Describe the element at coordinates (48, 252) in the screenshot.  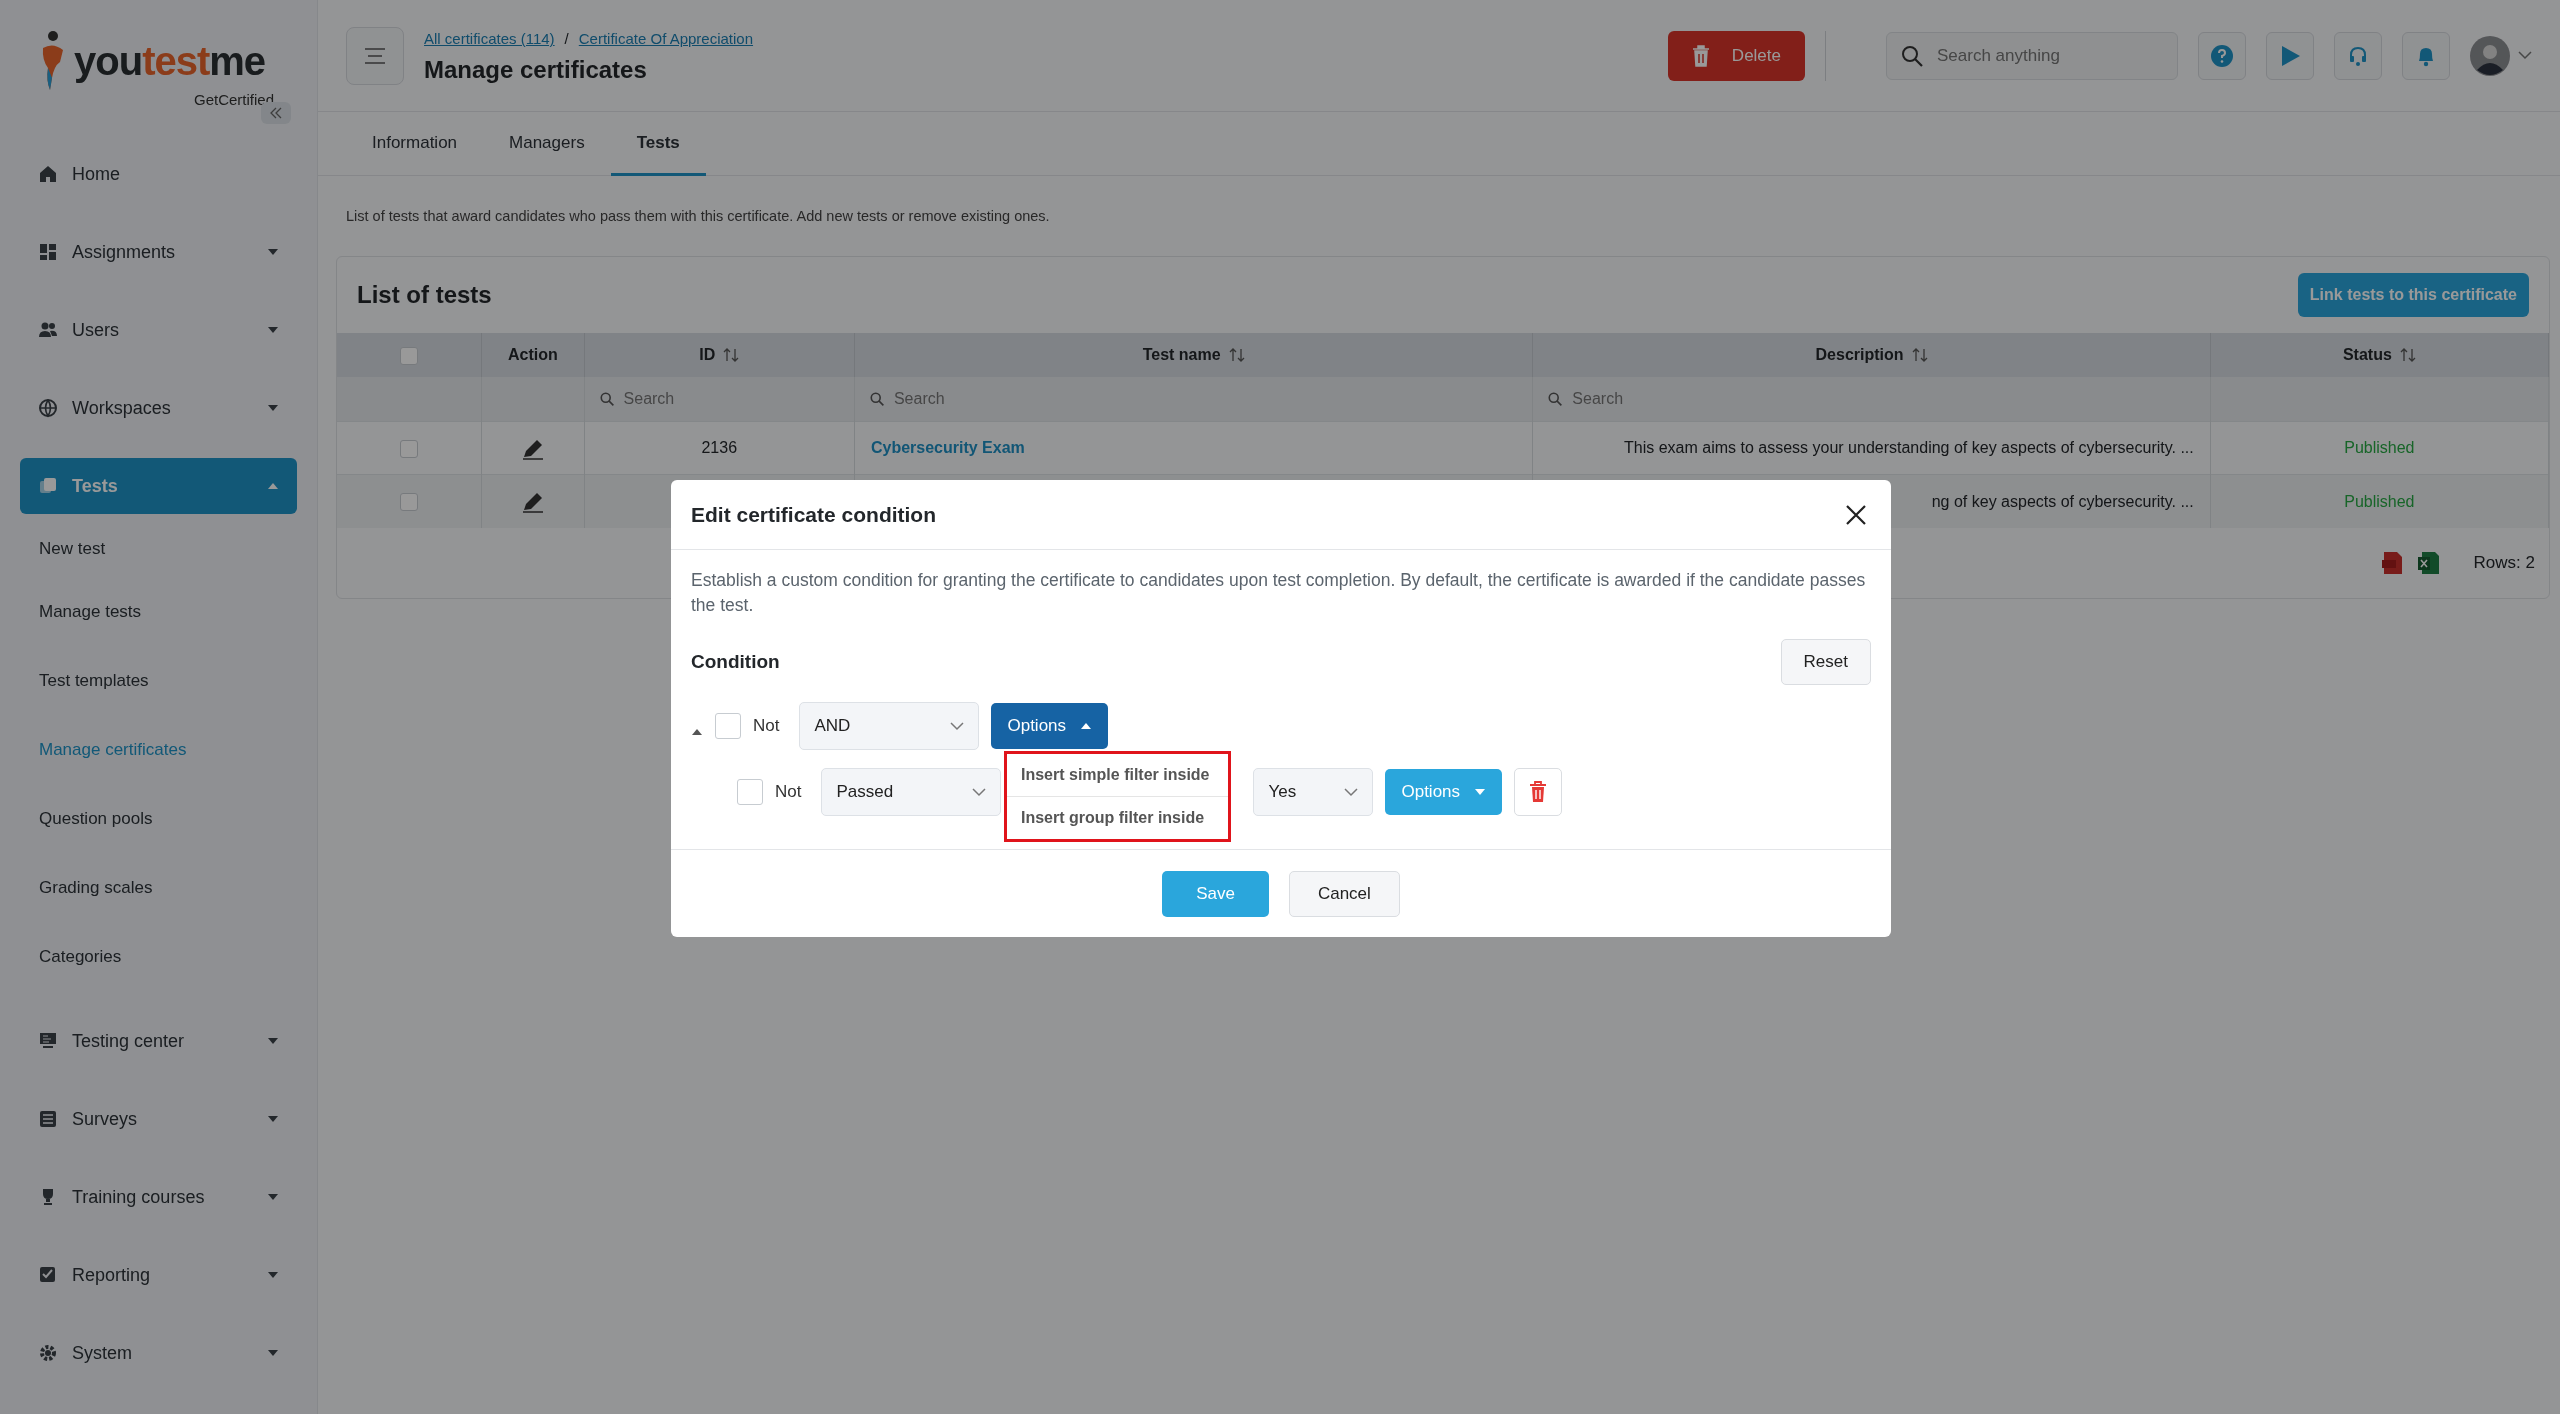
I see `dashboard-icon` at that location.